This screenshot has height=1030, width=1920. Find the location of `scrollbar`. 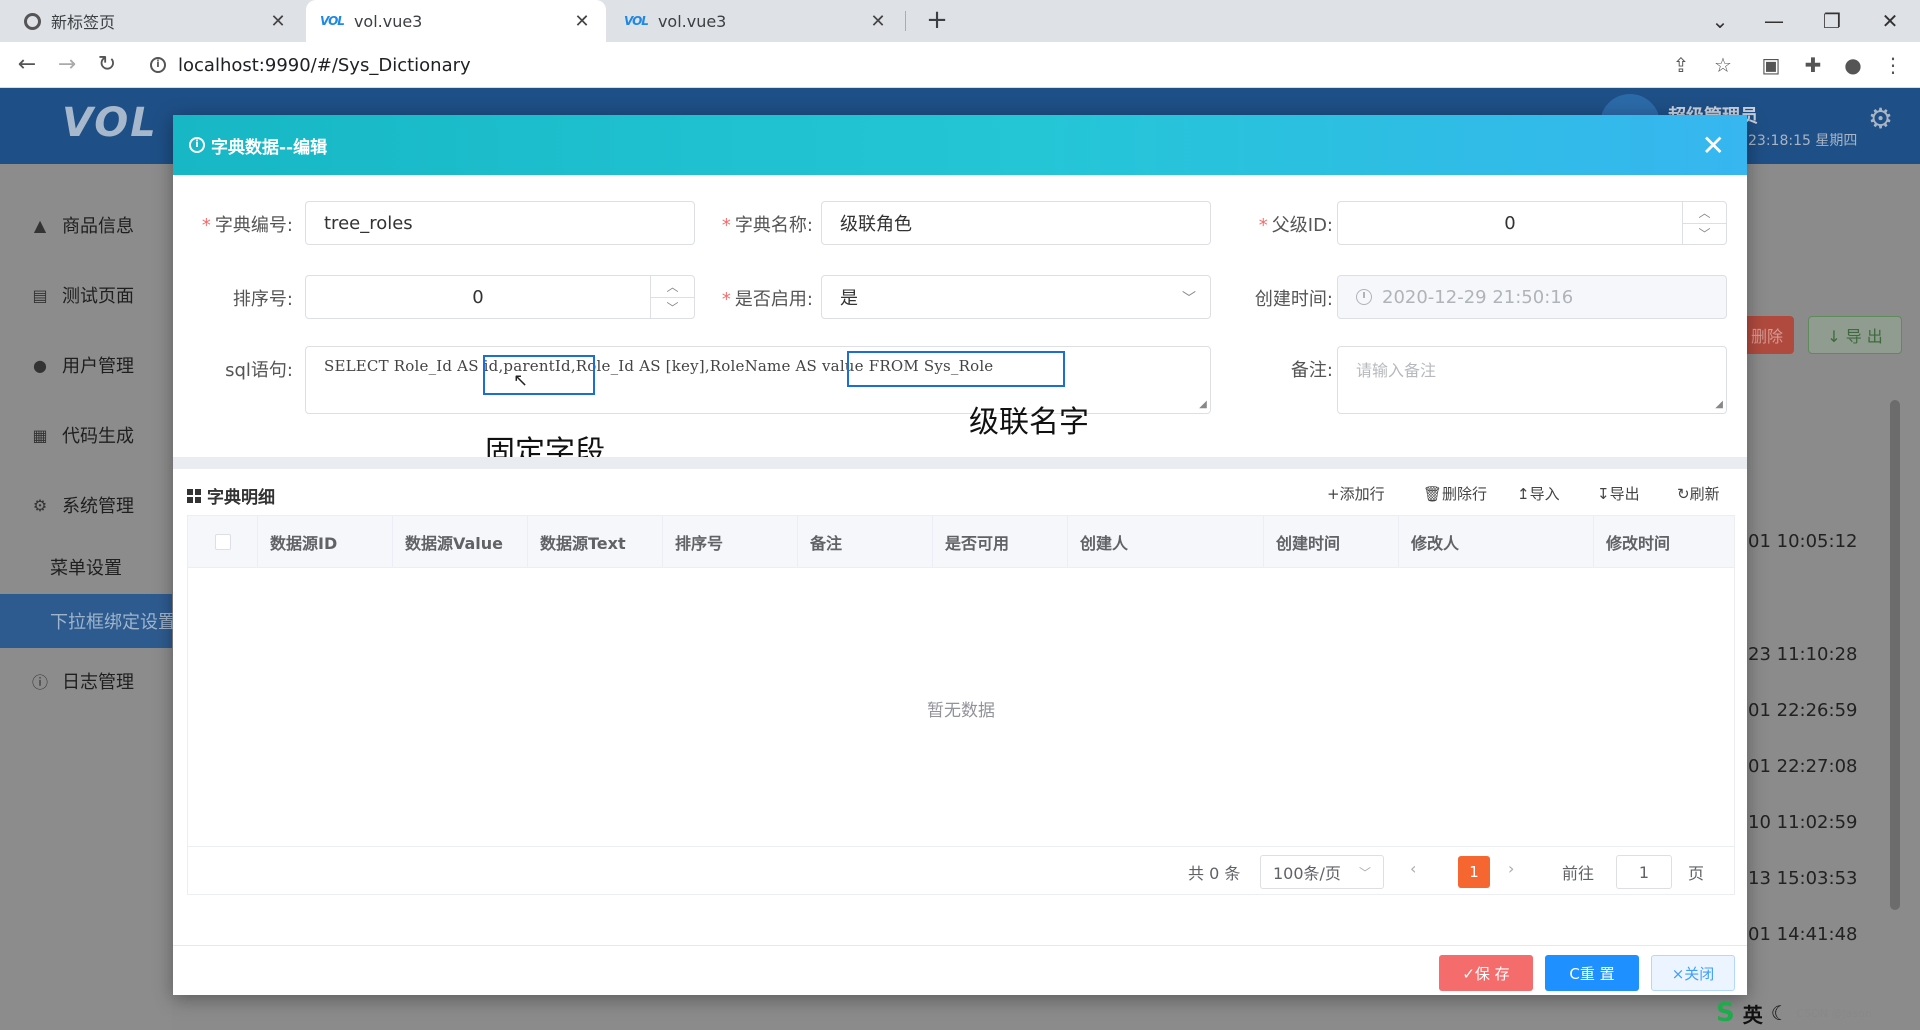

scrollbar is located at coordinates (1895, 655).